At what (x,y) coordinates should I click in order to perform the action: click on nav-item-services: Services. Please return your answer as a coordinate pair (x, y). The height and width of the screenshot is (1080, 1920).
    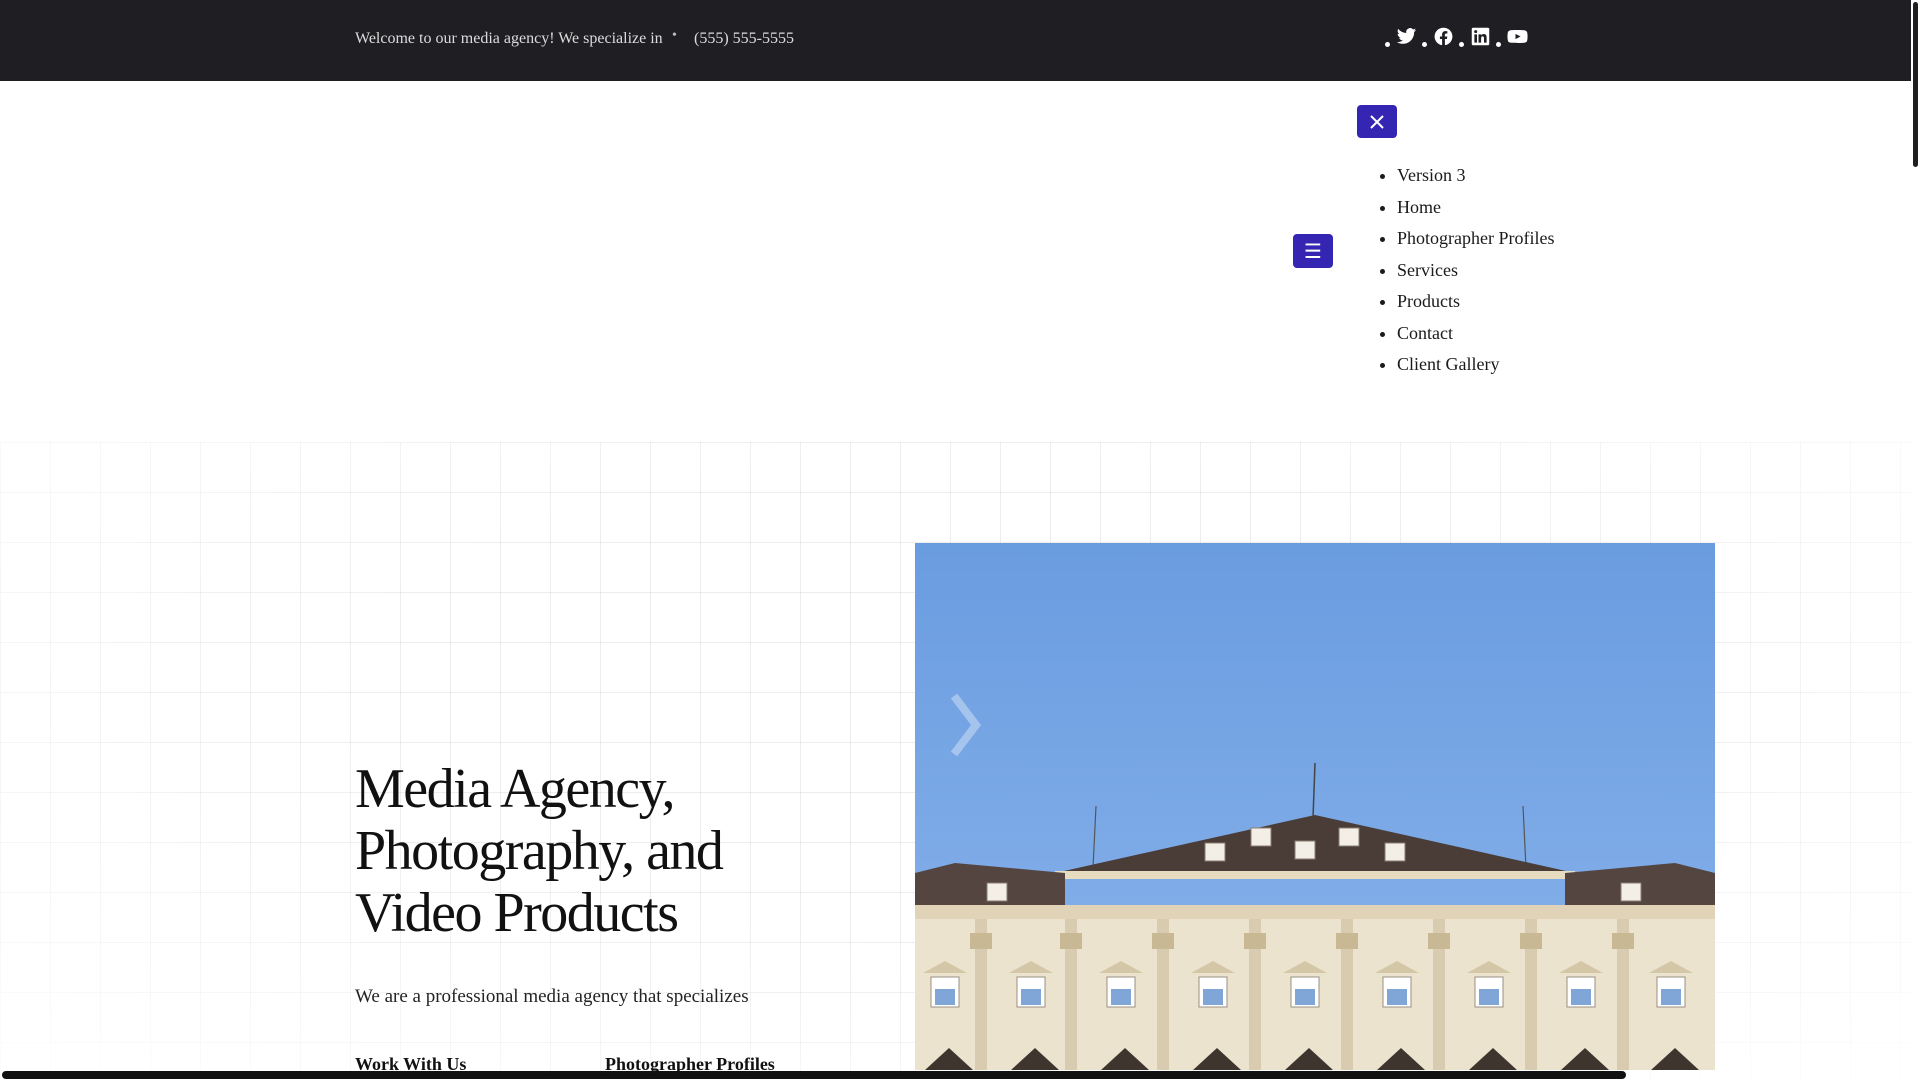
    Looking at the image, I should click on (1475, 273).